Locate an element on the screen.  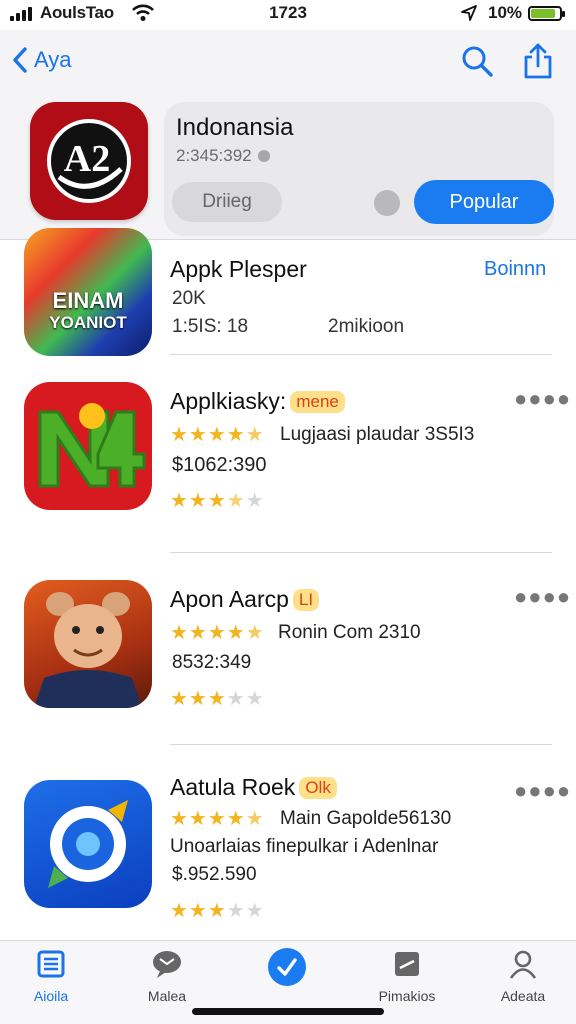
featured-title: Indonansia is located at coordinates (235, 127).